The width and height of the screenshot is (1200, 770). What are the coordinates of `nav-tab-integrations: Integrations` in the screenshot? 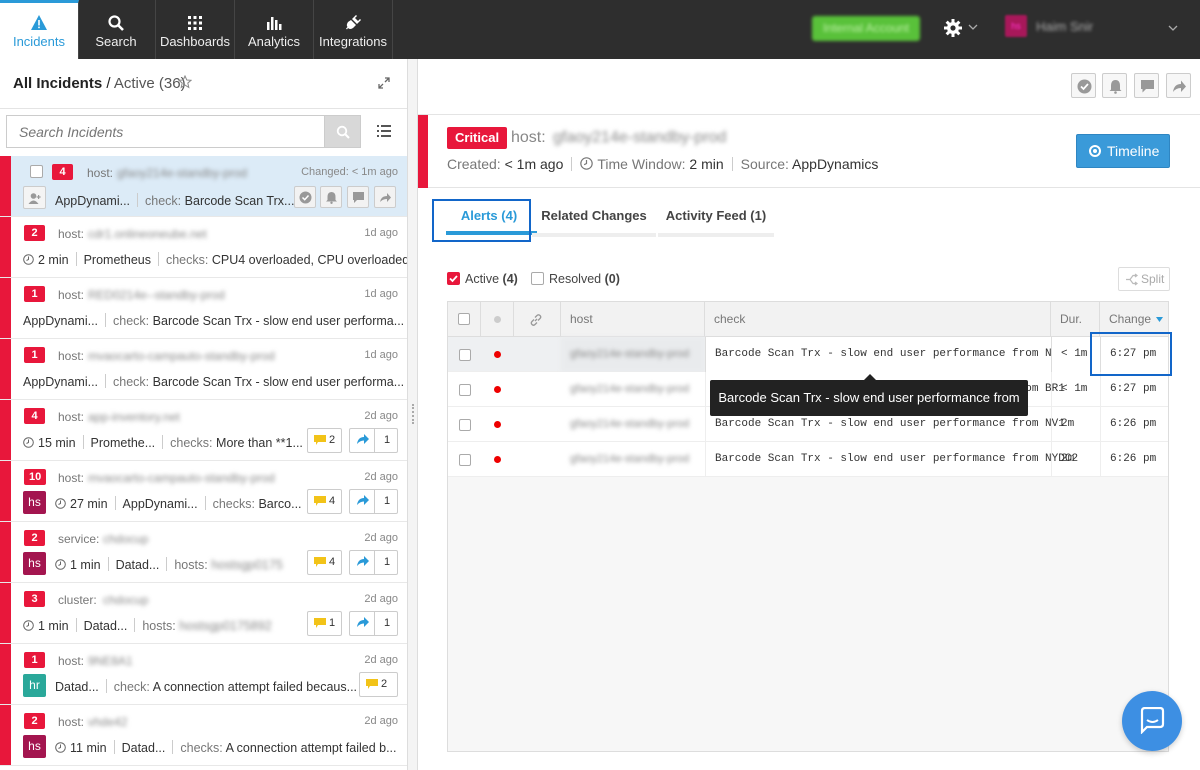 It's located at (353, 29).